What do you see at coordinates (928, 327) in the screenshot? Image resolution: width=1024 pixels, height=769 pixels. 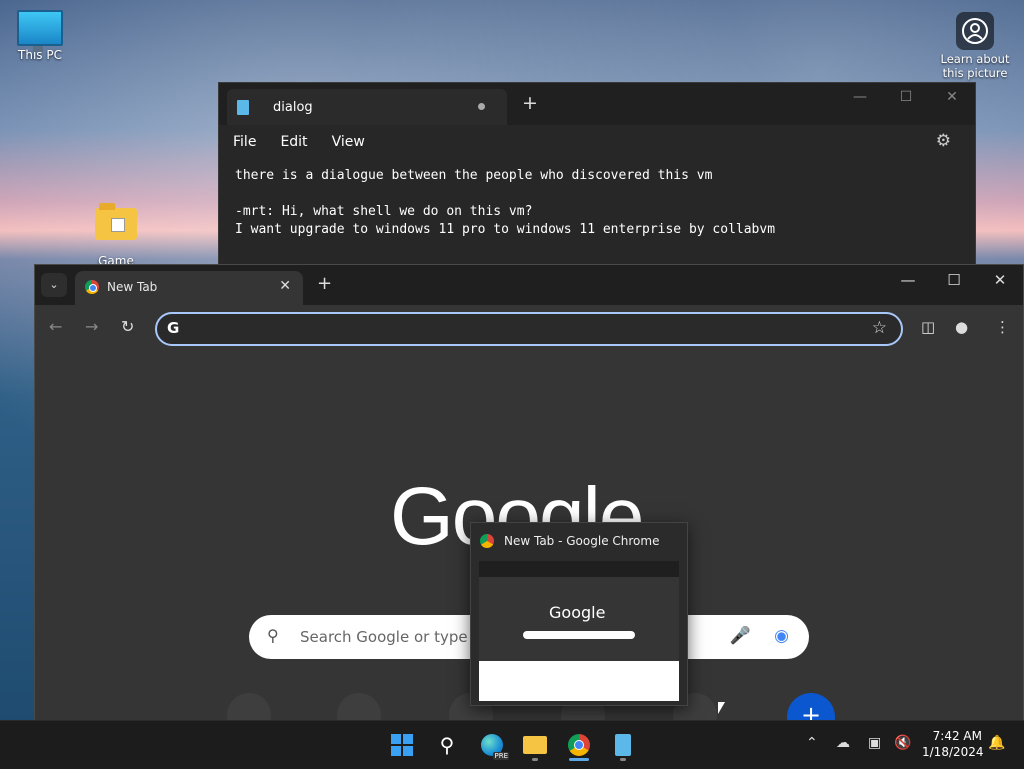 I see `side-panel-icon: ◫` at bounding box center [928, 327].